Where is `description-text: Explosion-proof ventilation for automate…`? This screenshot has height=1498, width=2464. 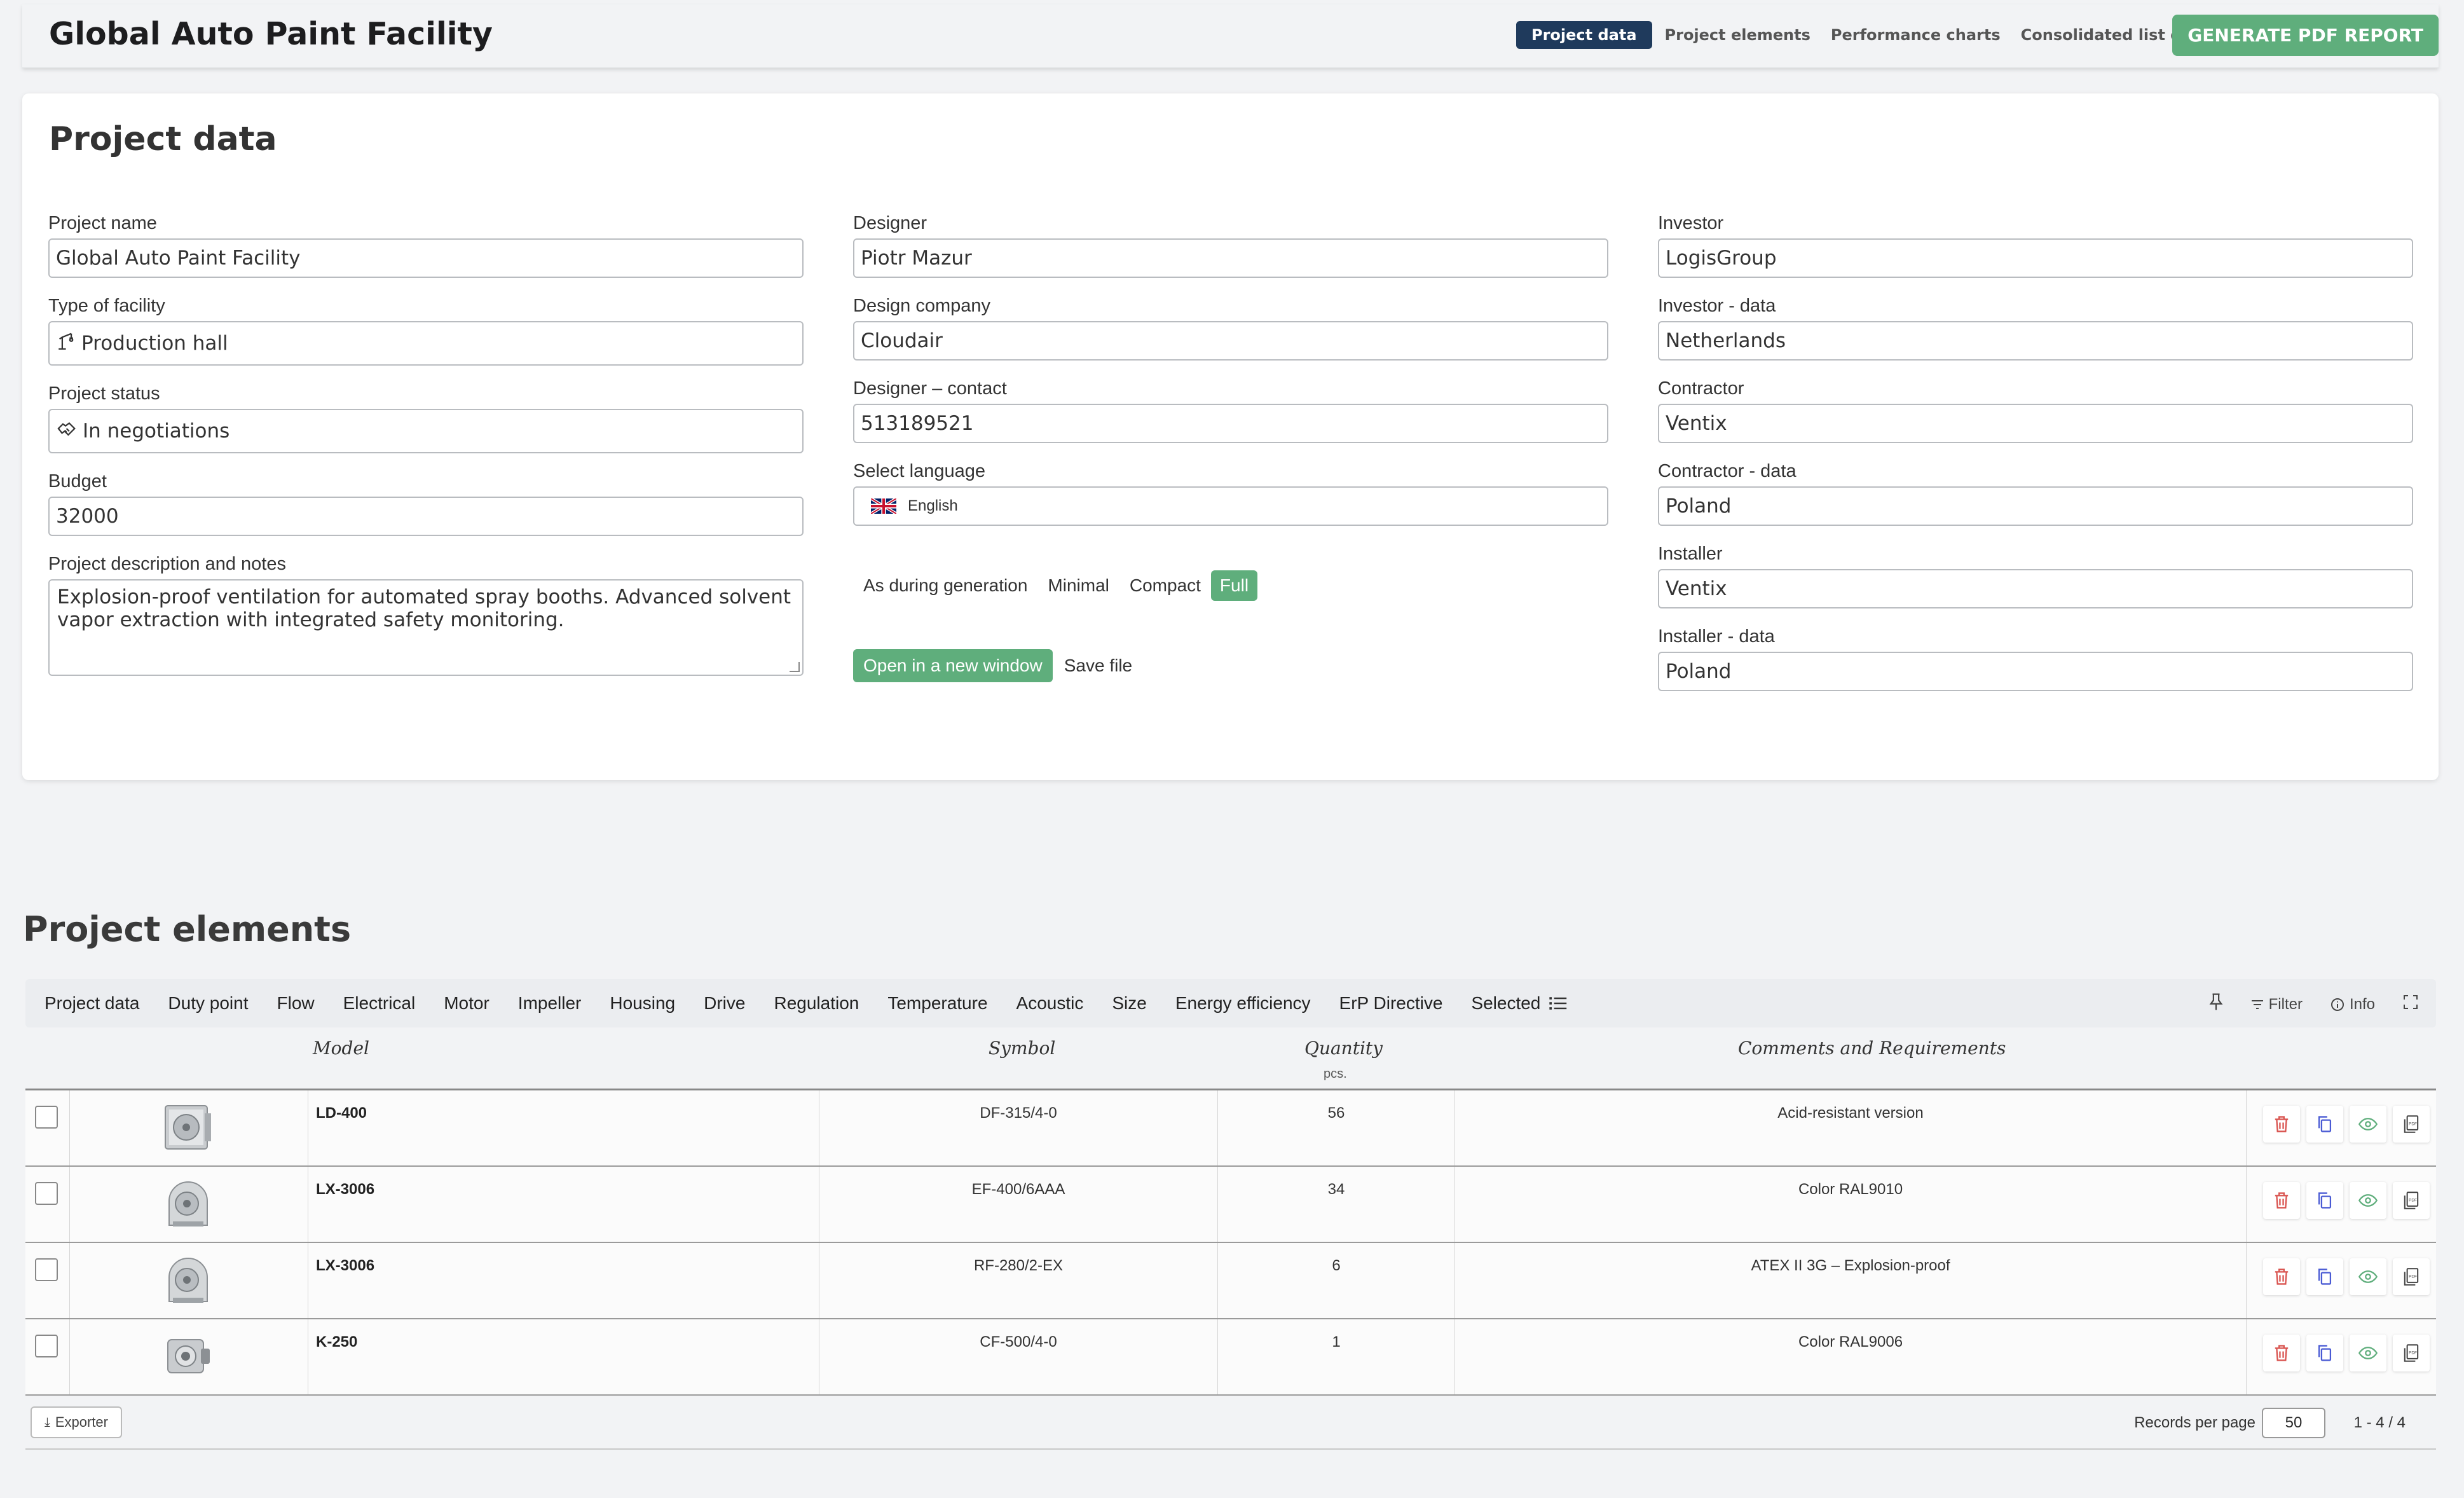
description-text: Explosion-proof ventilation for automate… is located at coordinates (424, 608).